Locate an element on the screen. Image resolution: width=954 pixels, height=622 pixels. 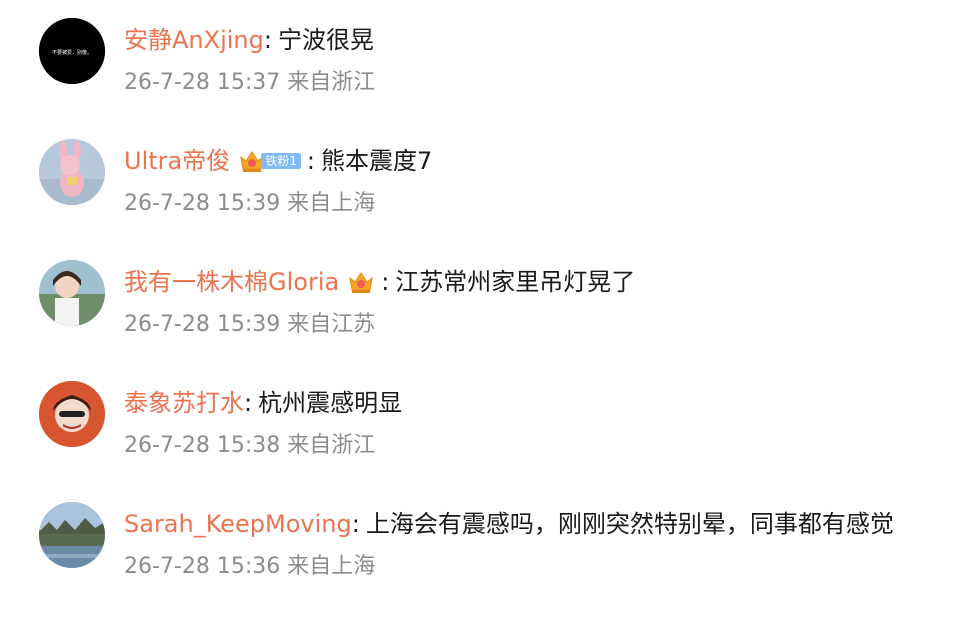
timestamp: 26-7-28 15:36 is located at coordinates (202, 566).